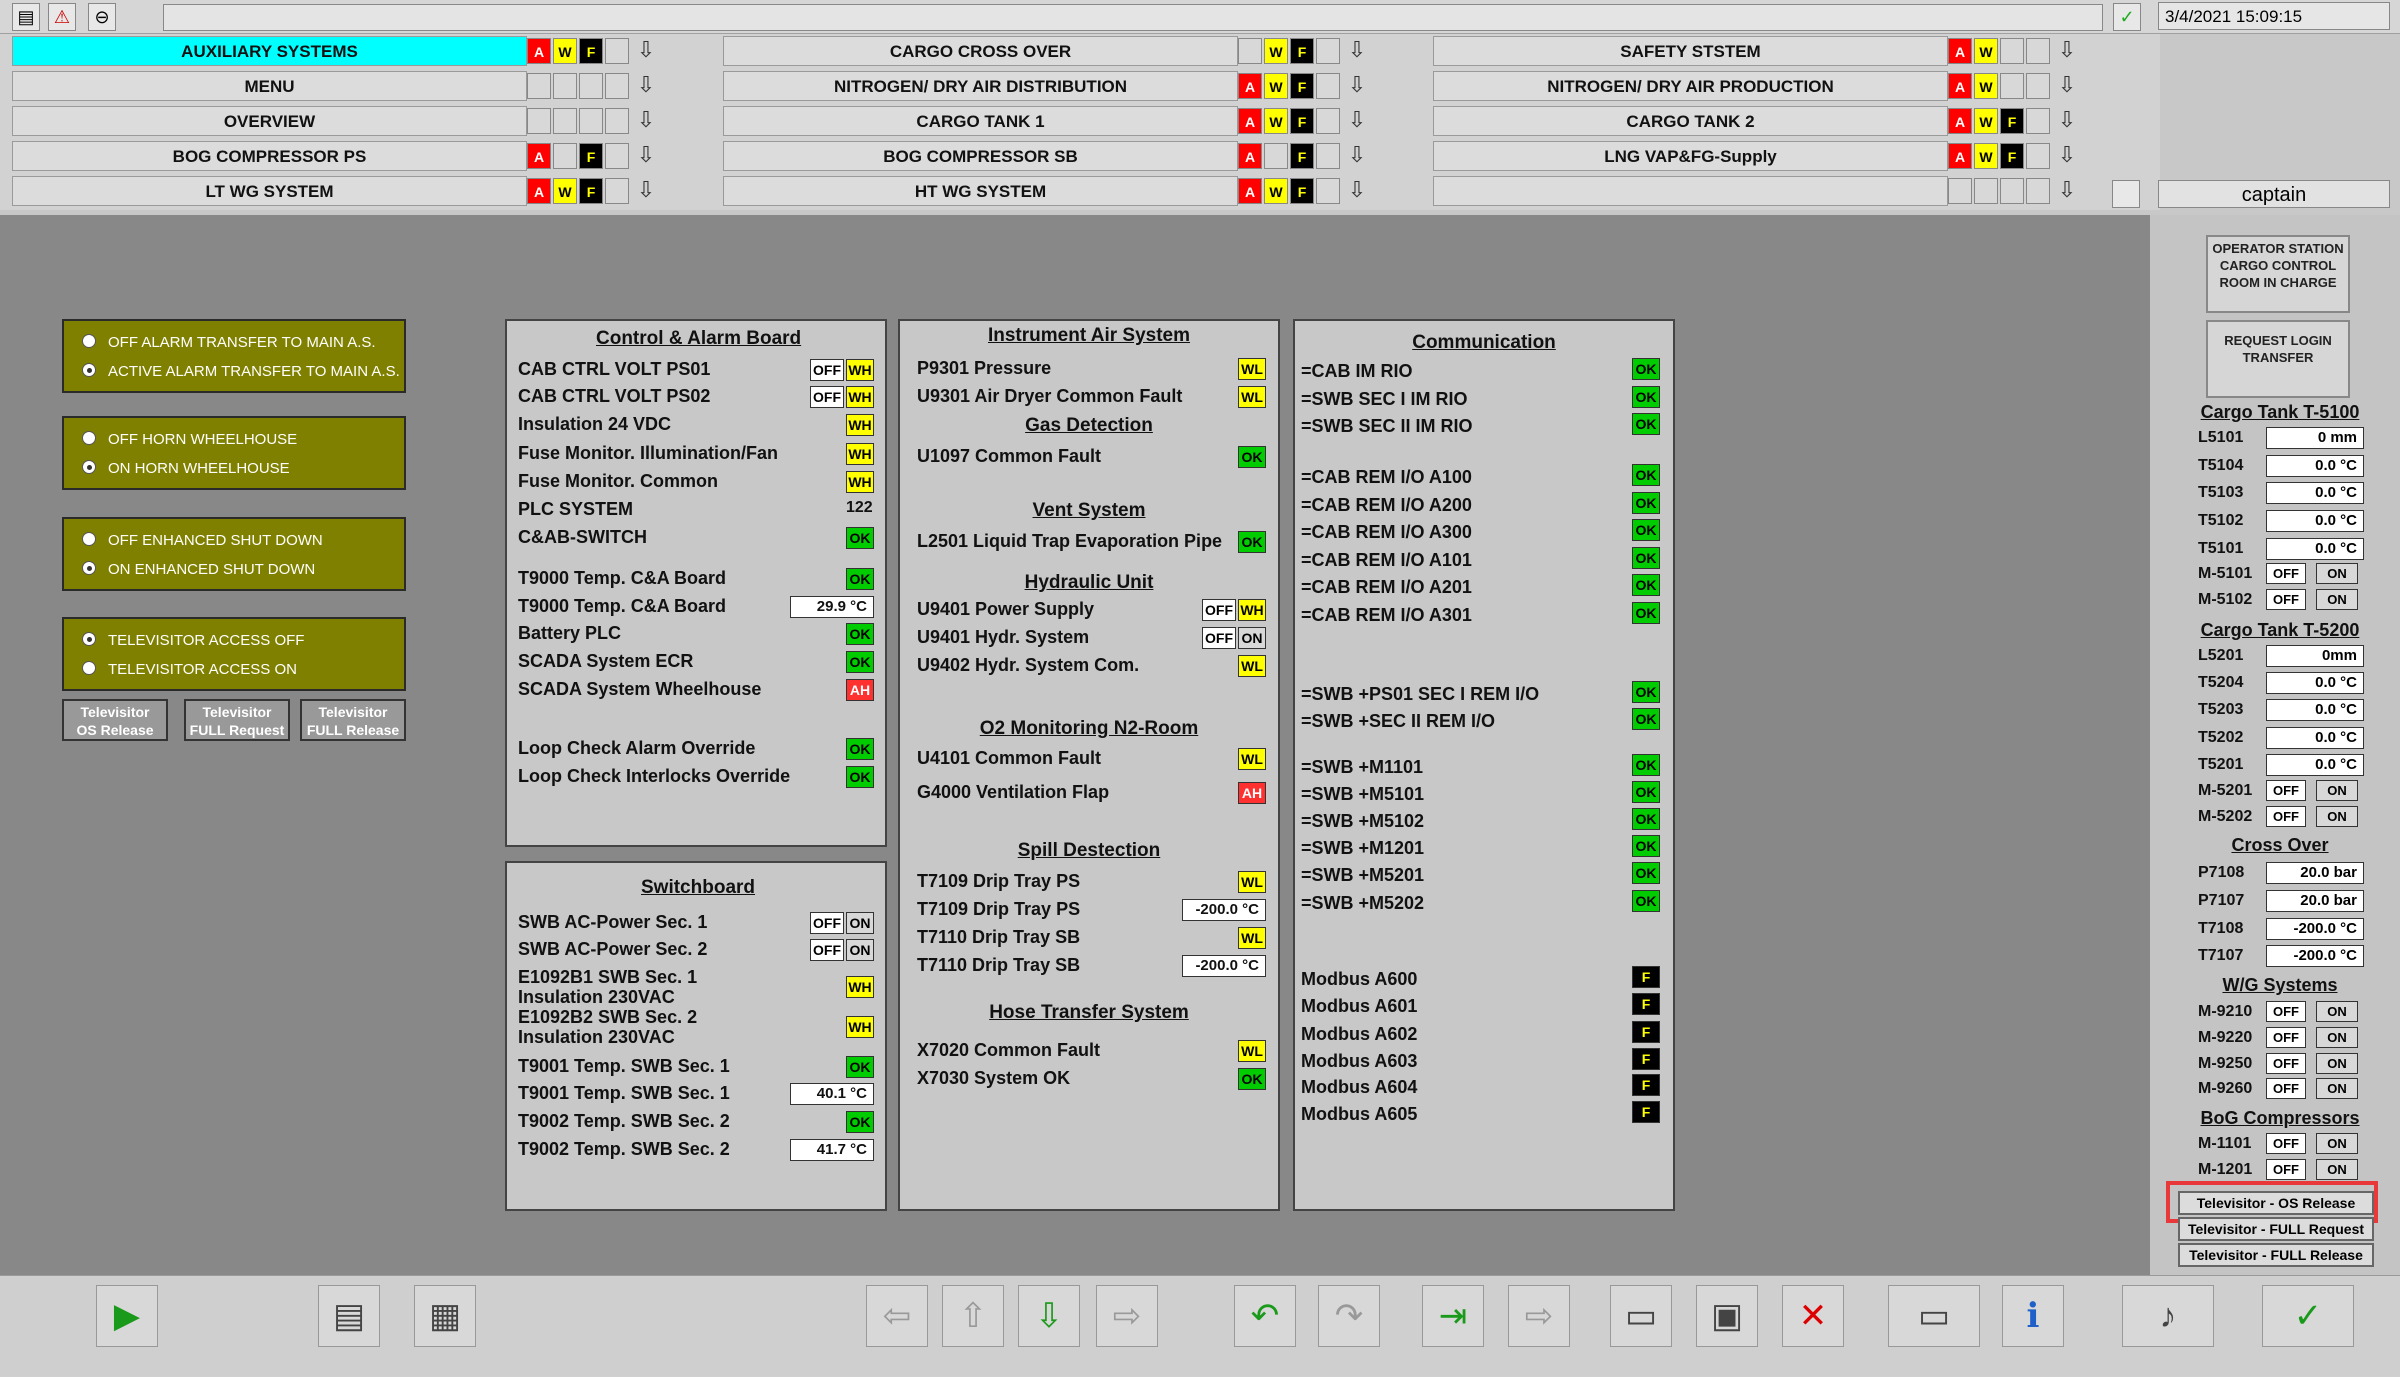 This screenshot has height=1377, width=2400. I want to click on open-file-icon: ▭, so click(1641, 1316).